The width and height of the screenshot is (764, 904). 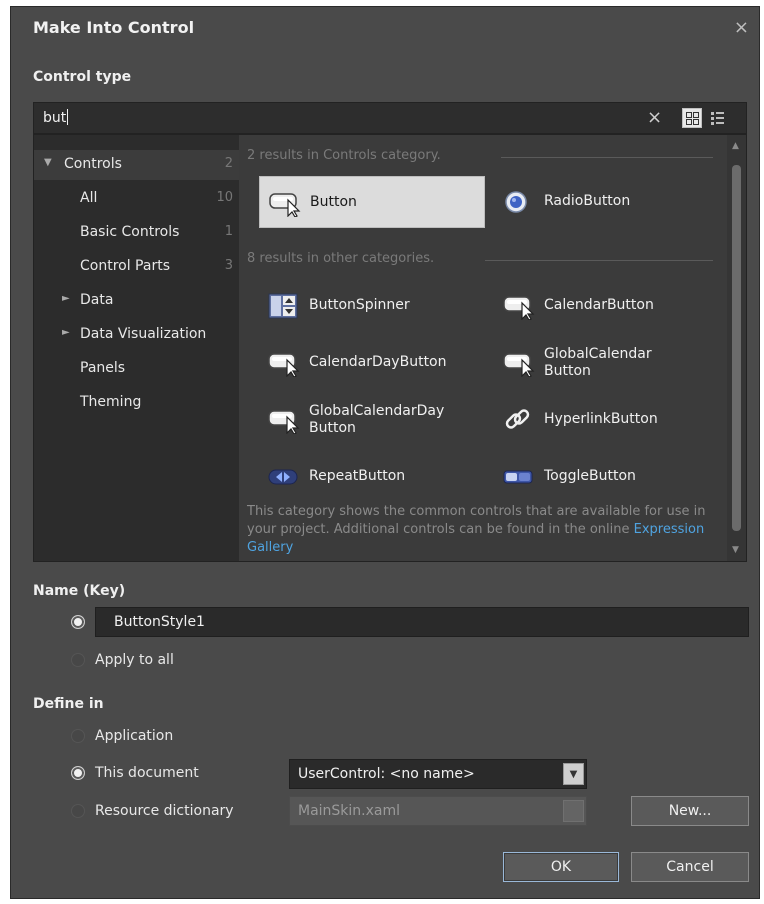 What do you see at coordinates (136, 165) in the screenshot?
I see `tree-item-controls: ▼ Controls 2` at bounding box center [136, 165].